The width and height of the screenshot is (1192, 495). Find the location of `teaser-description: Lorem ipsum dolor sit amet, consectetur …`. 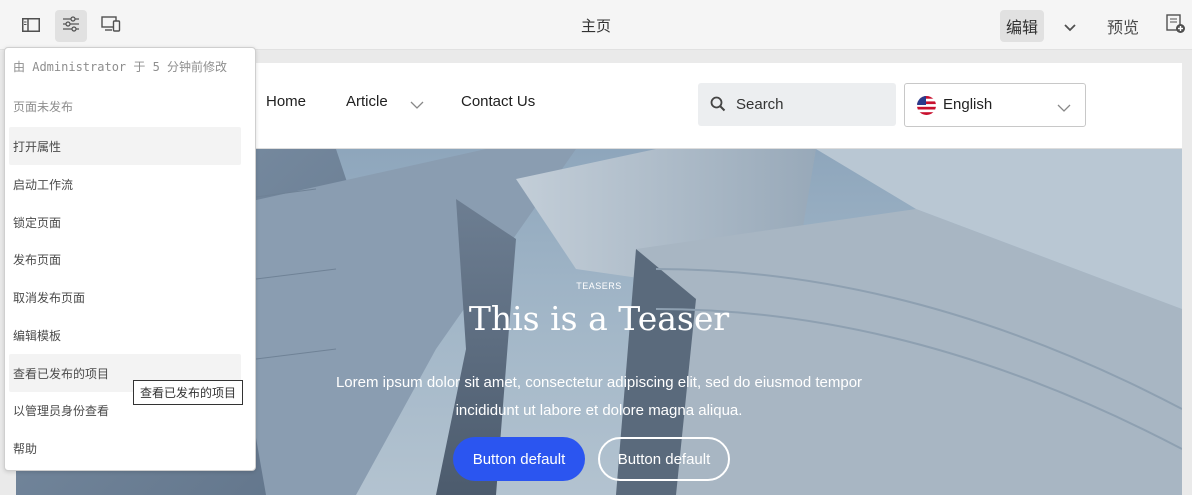

teaser-description: Lorem ipsum dolor sit amet, consectetur … is located at coordinates (599, 396).